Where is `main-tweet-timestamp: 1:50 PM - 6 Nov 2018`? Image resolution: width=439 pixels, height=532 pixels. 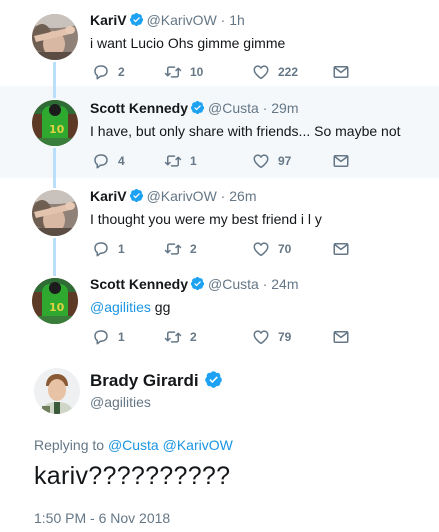 main-tweet-timestamp: 1:50 PM - 6 Nov 2018 is located at coordinates (102, 518).